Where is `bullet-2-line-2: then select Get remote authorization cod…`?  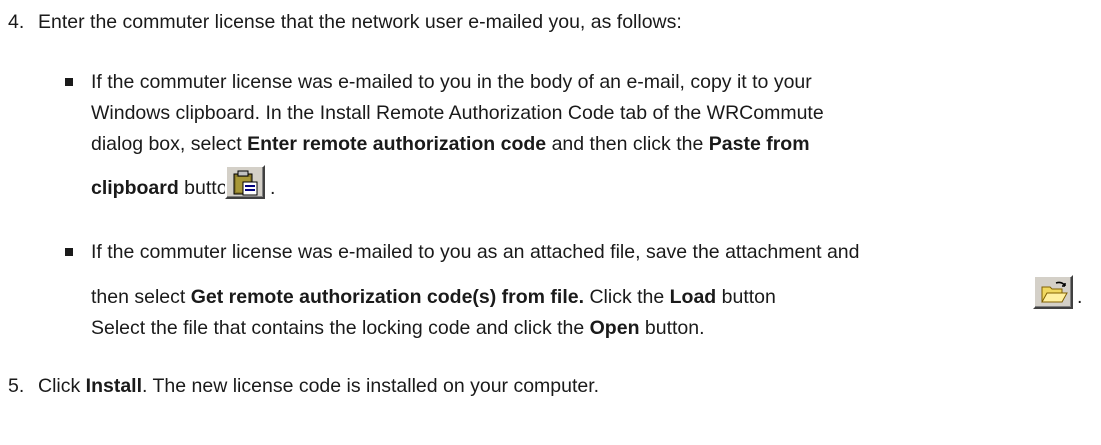 bullet-2-line-2: then select Get remote authorization cod… is located at coordinates (433, 297).